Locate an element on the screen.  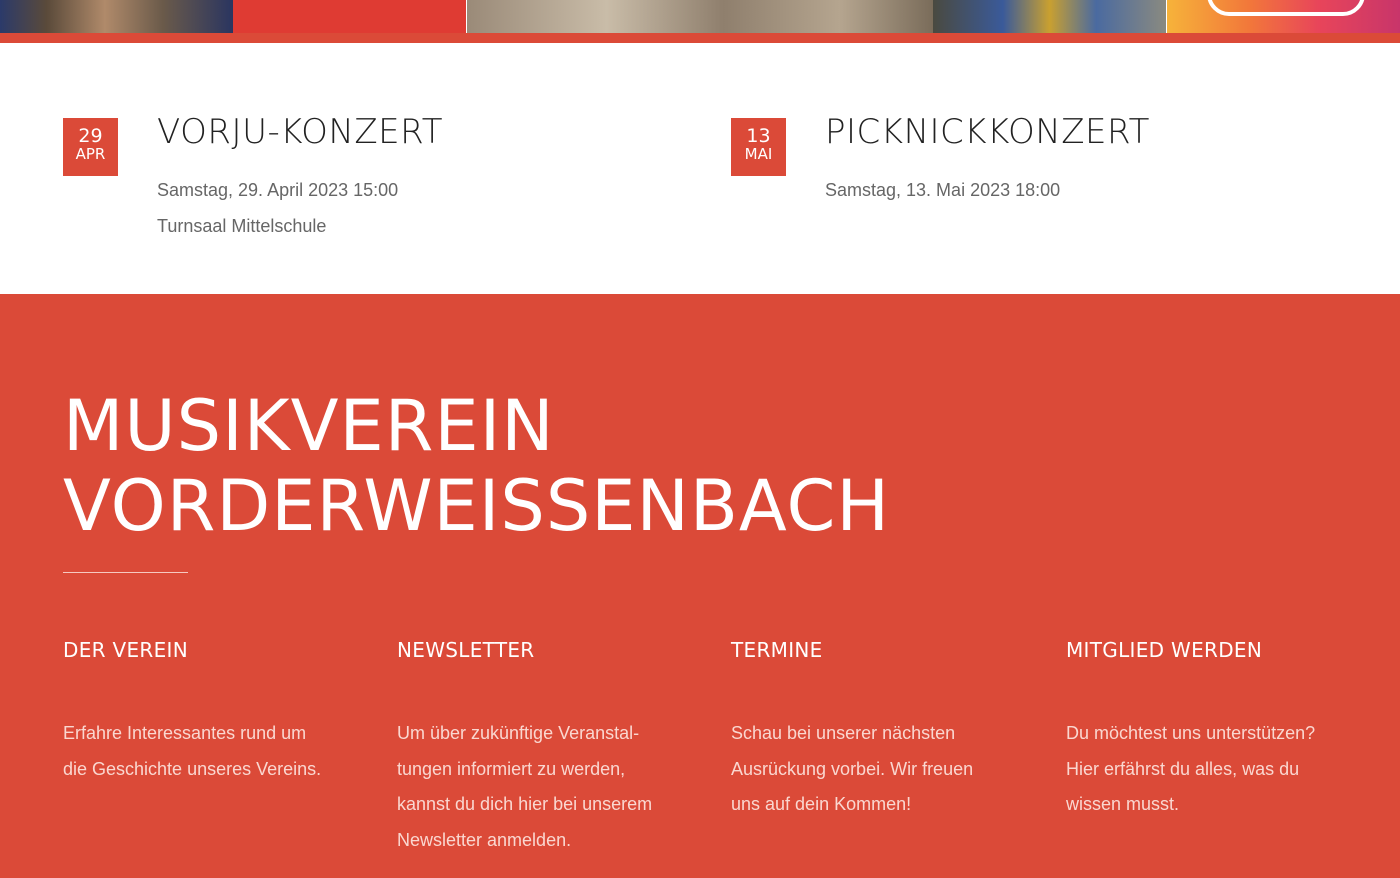
event-date-badge: 29 APR is located at coordinates (90, 147).